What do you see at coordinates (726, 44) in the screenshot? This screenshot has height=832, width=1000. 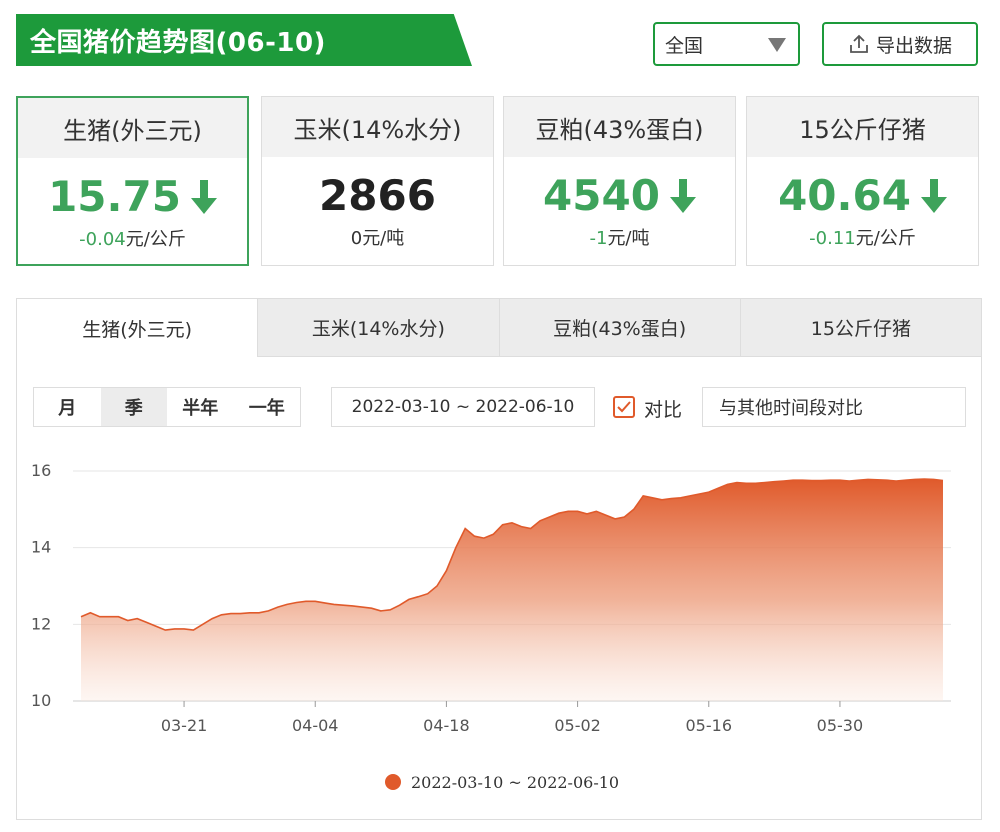 I see `region-select: 全国` at bounding box center [726, 44].